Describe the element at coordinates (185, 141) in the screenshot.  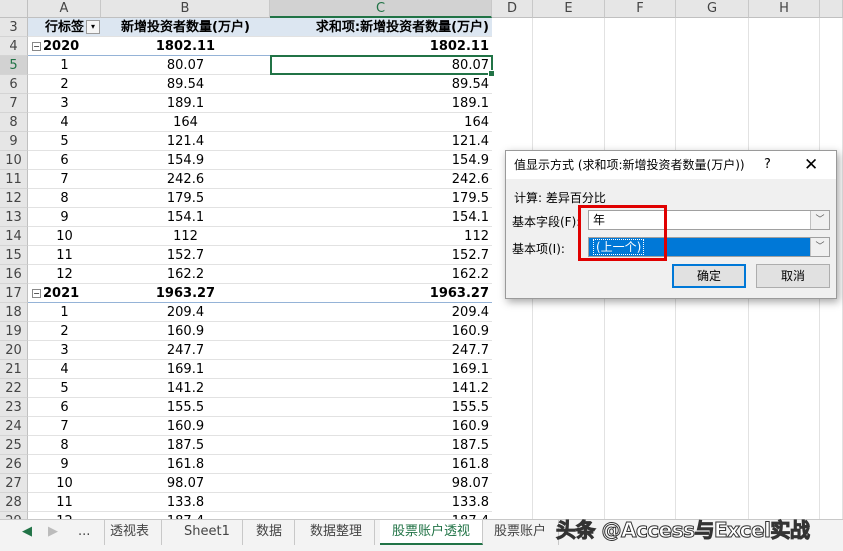
I see `cell-b: 121.4` at that location.